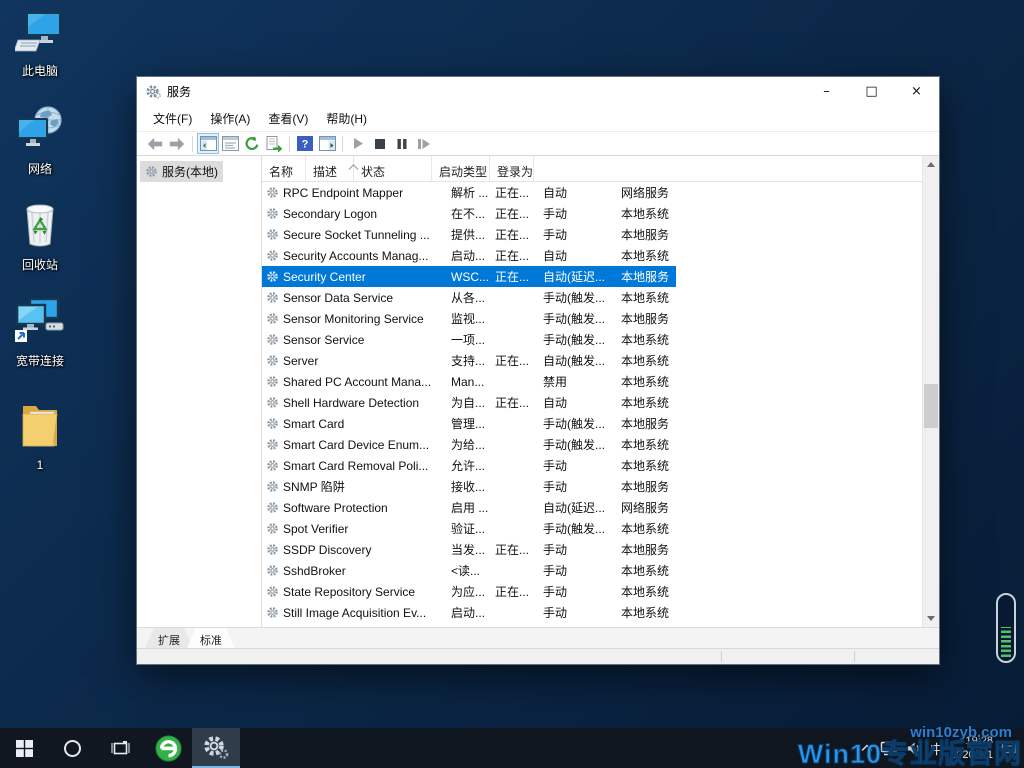 This screenshot has width=1024, height=768. What do you see at coordinates (393, 168) in the screenshot?
I see `column-header: 状态` at bounding box center [393, 168].